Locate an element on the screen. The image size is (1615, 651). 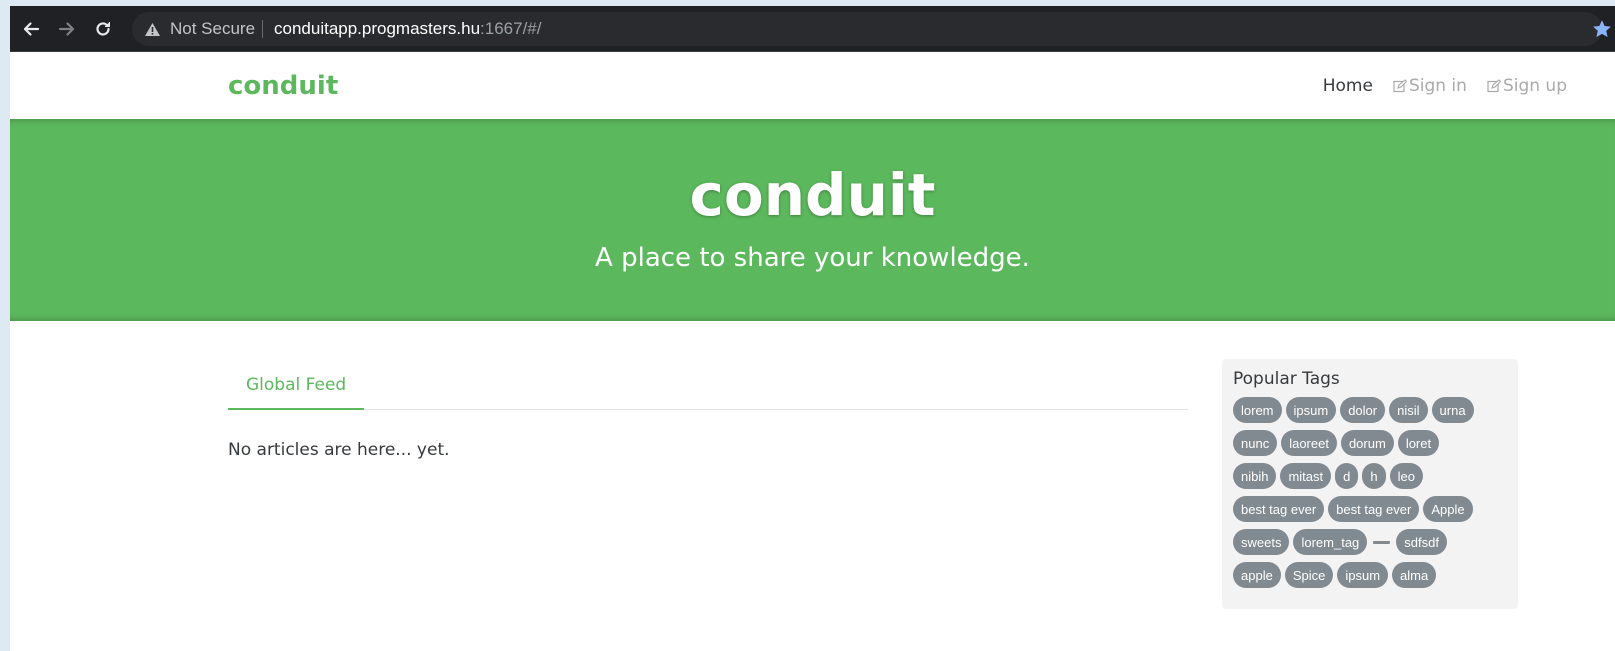
tag-row: sweets lorem_tag sdfsdf is located at coordinates (1370, 542).